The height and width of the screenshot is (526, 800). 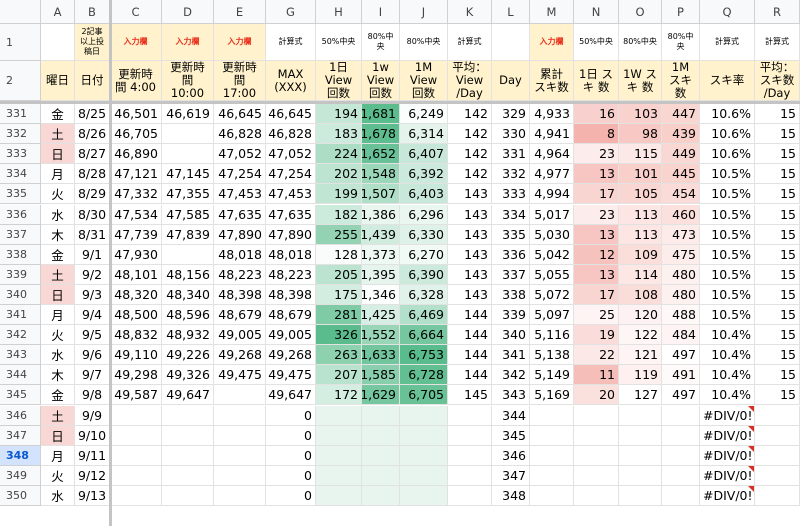 I want to click on cell-C348, so click(x=136, y=455).